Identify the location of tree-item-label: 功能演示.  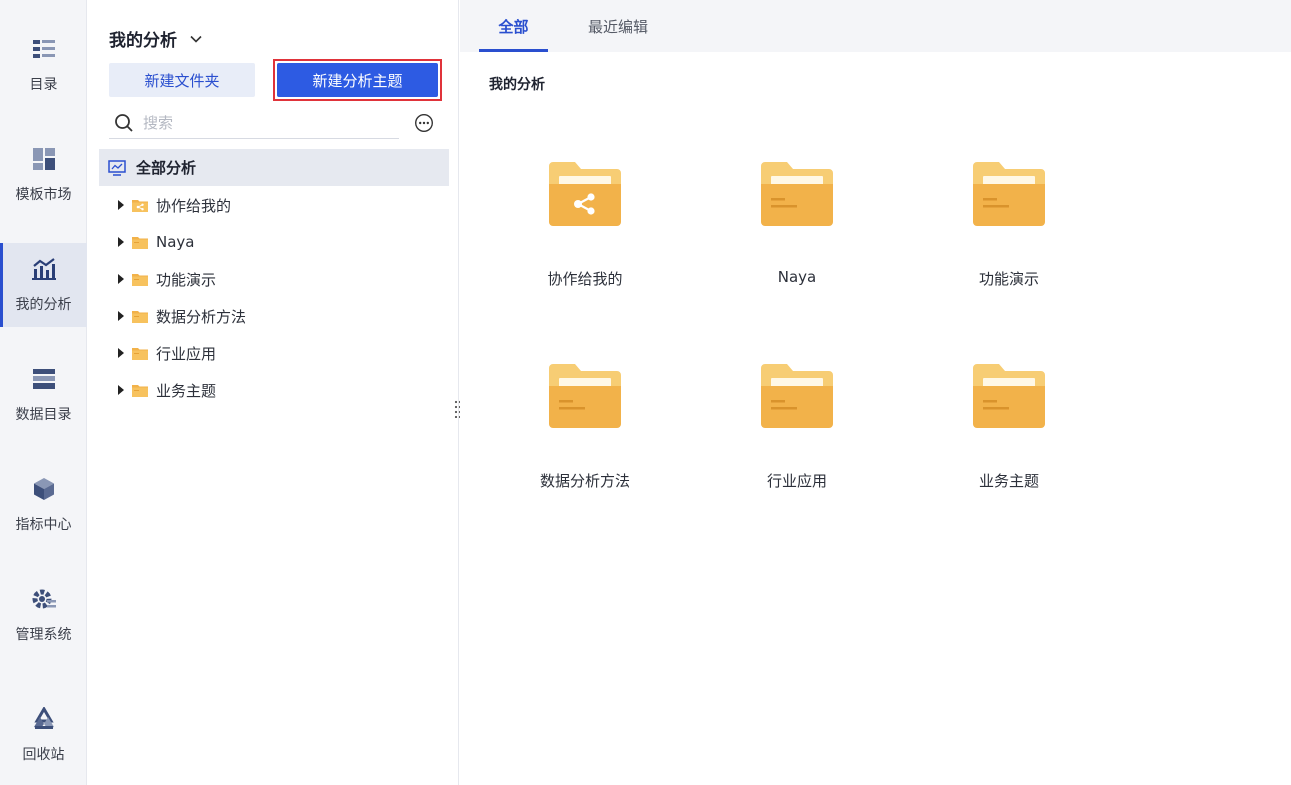
(186, 279).